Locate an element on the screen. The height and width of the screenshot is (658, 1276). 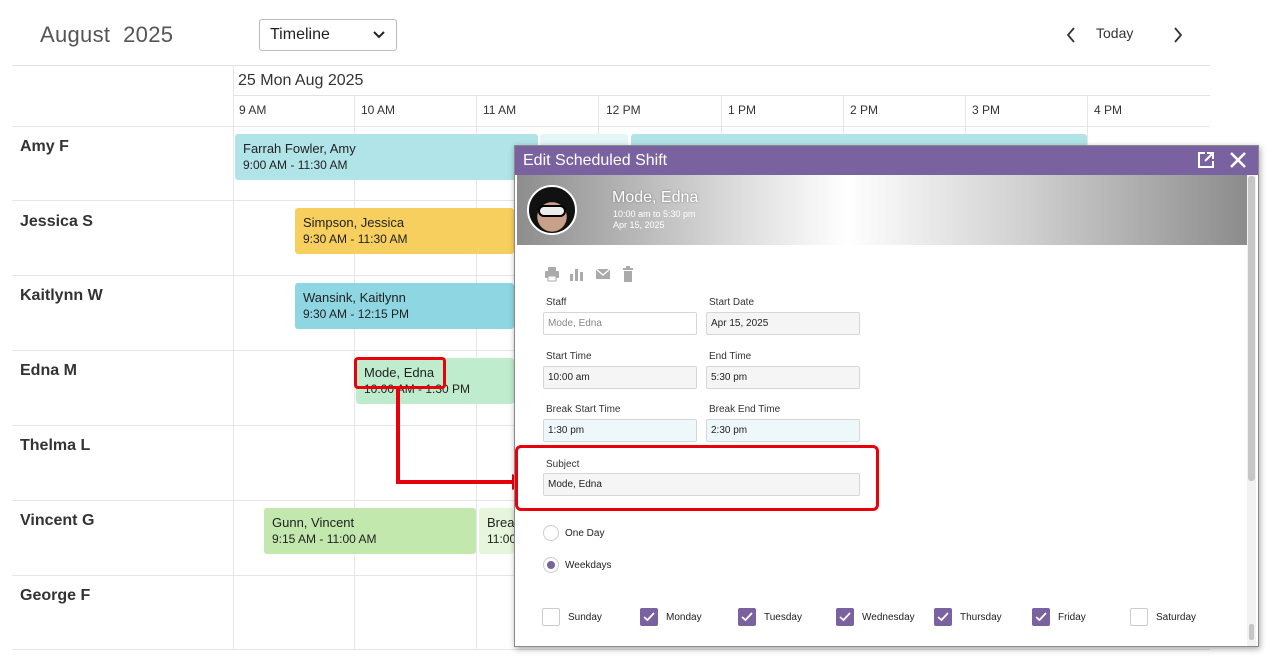
view-select: Timeline is located at coordinates (328, 35).